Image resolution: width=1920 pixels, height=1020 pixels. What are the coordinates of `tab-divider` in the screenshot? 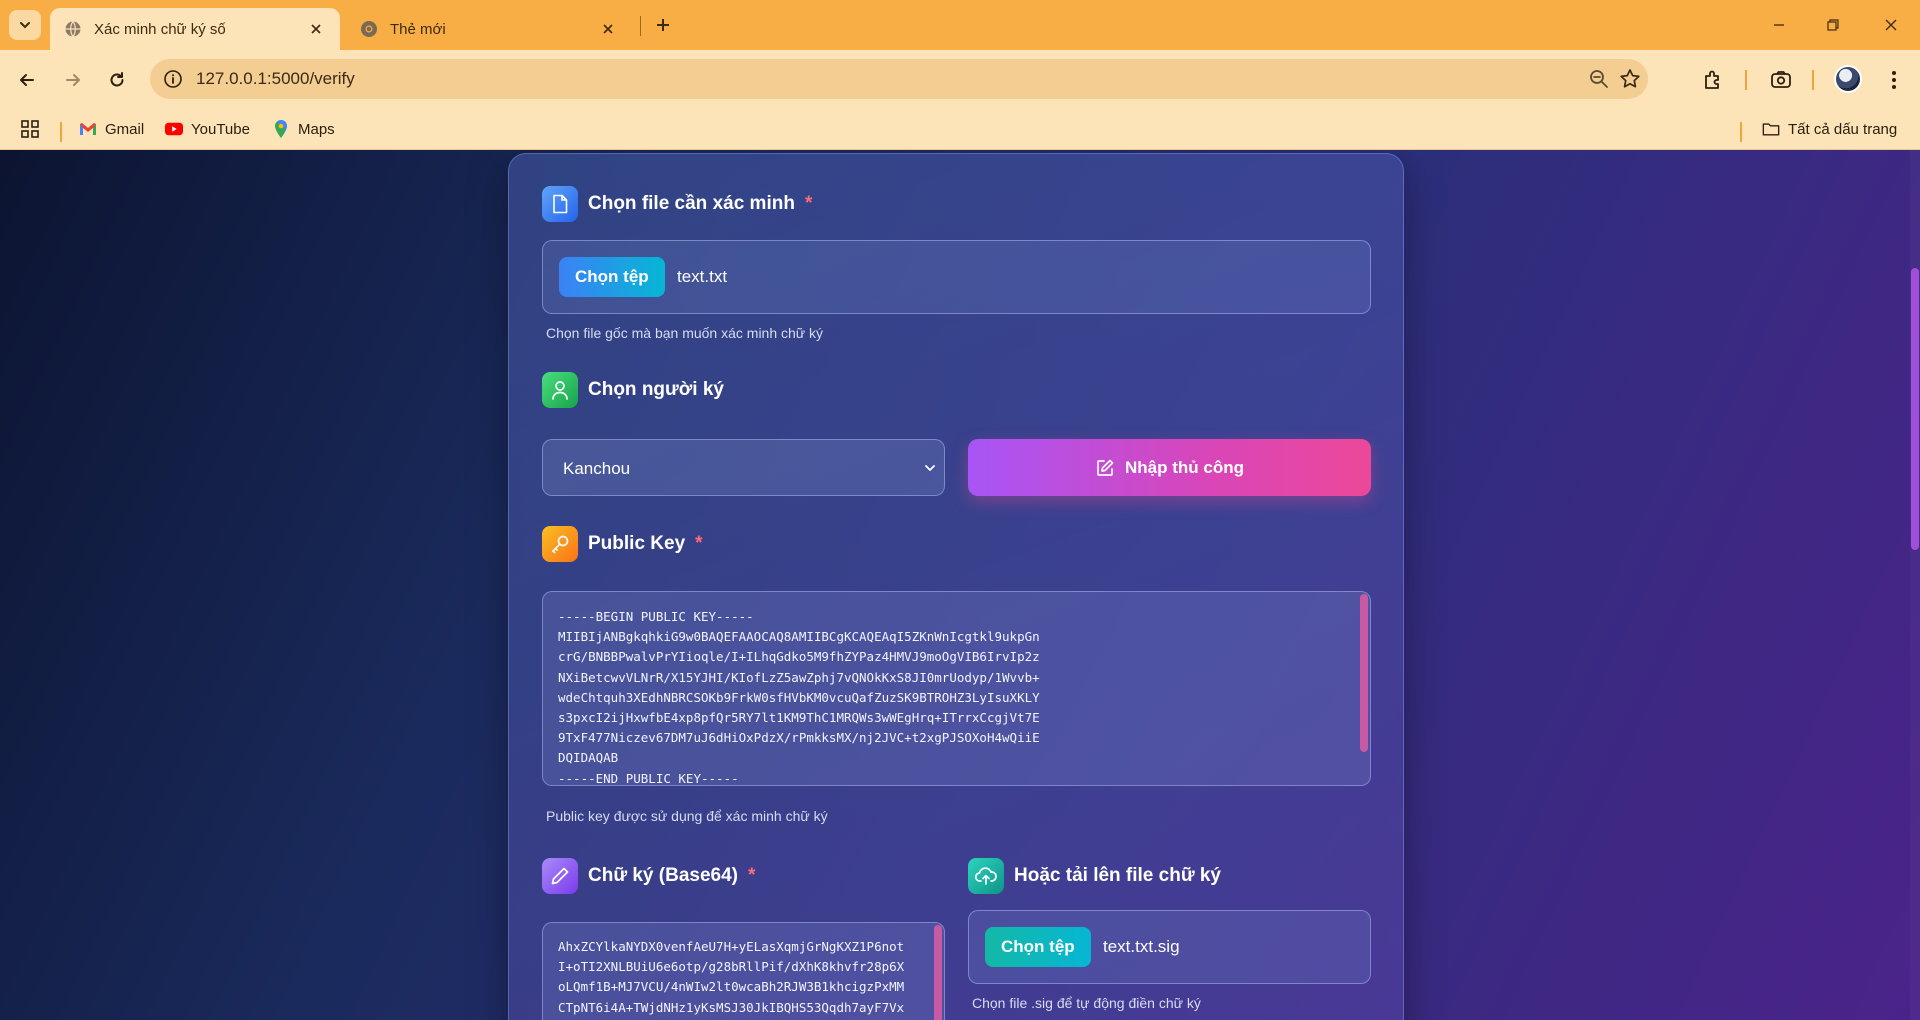 It's located at (640, 26).